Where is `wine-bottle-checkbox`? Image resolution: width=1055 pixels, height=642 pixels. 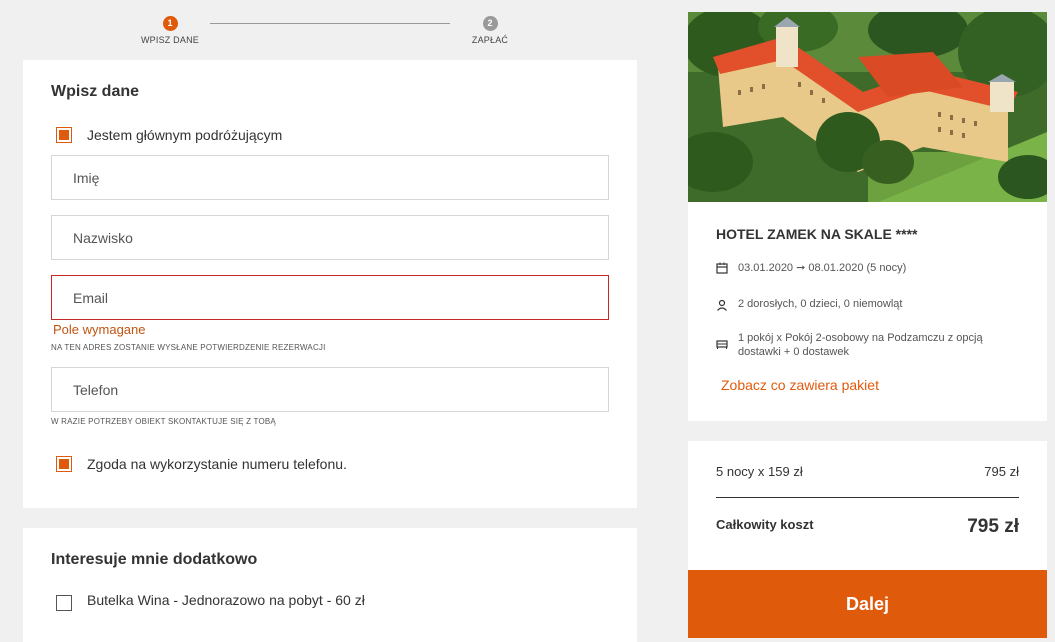
wine-bottle-checkbox is located at coordinates (64, 603).